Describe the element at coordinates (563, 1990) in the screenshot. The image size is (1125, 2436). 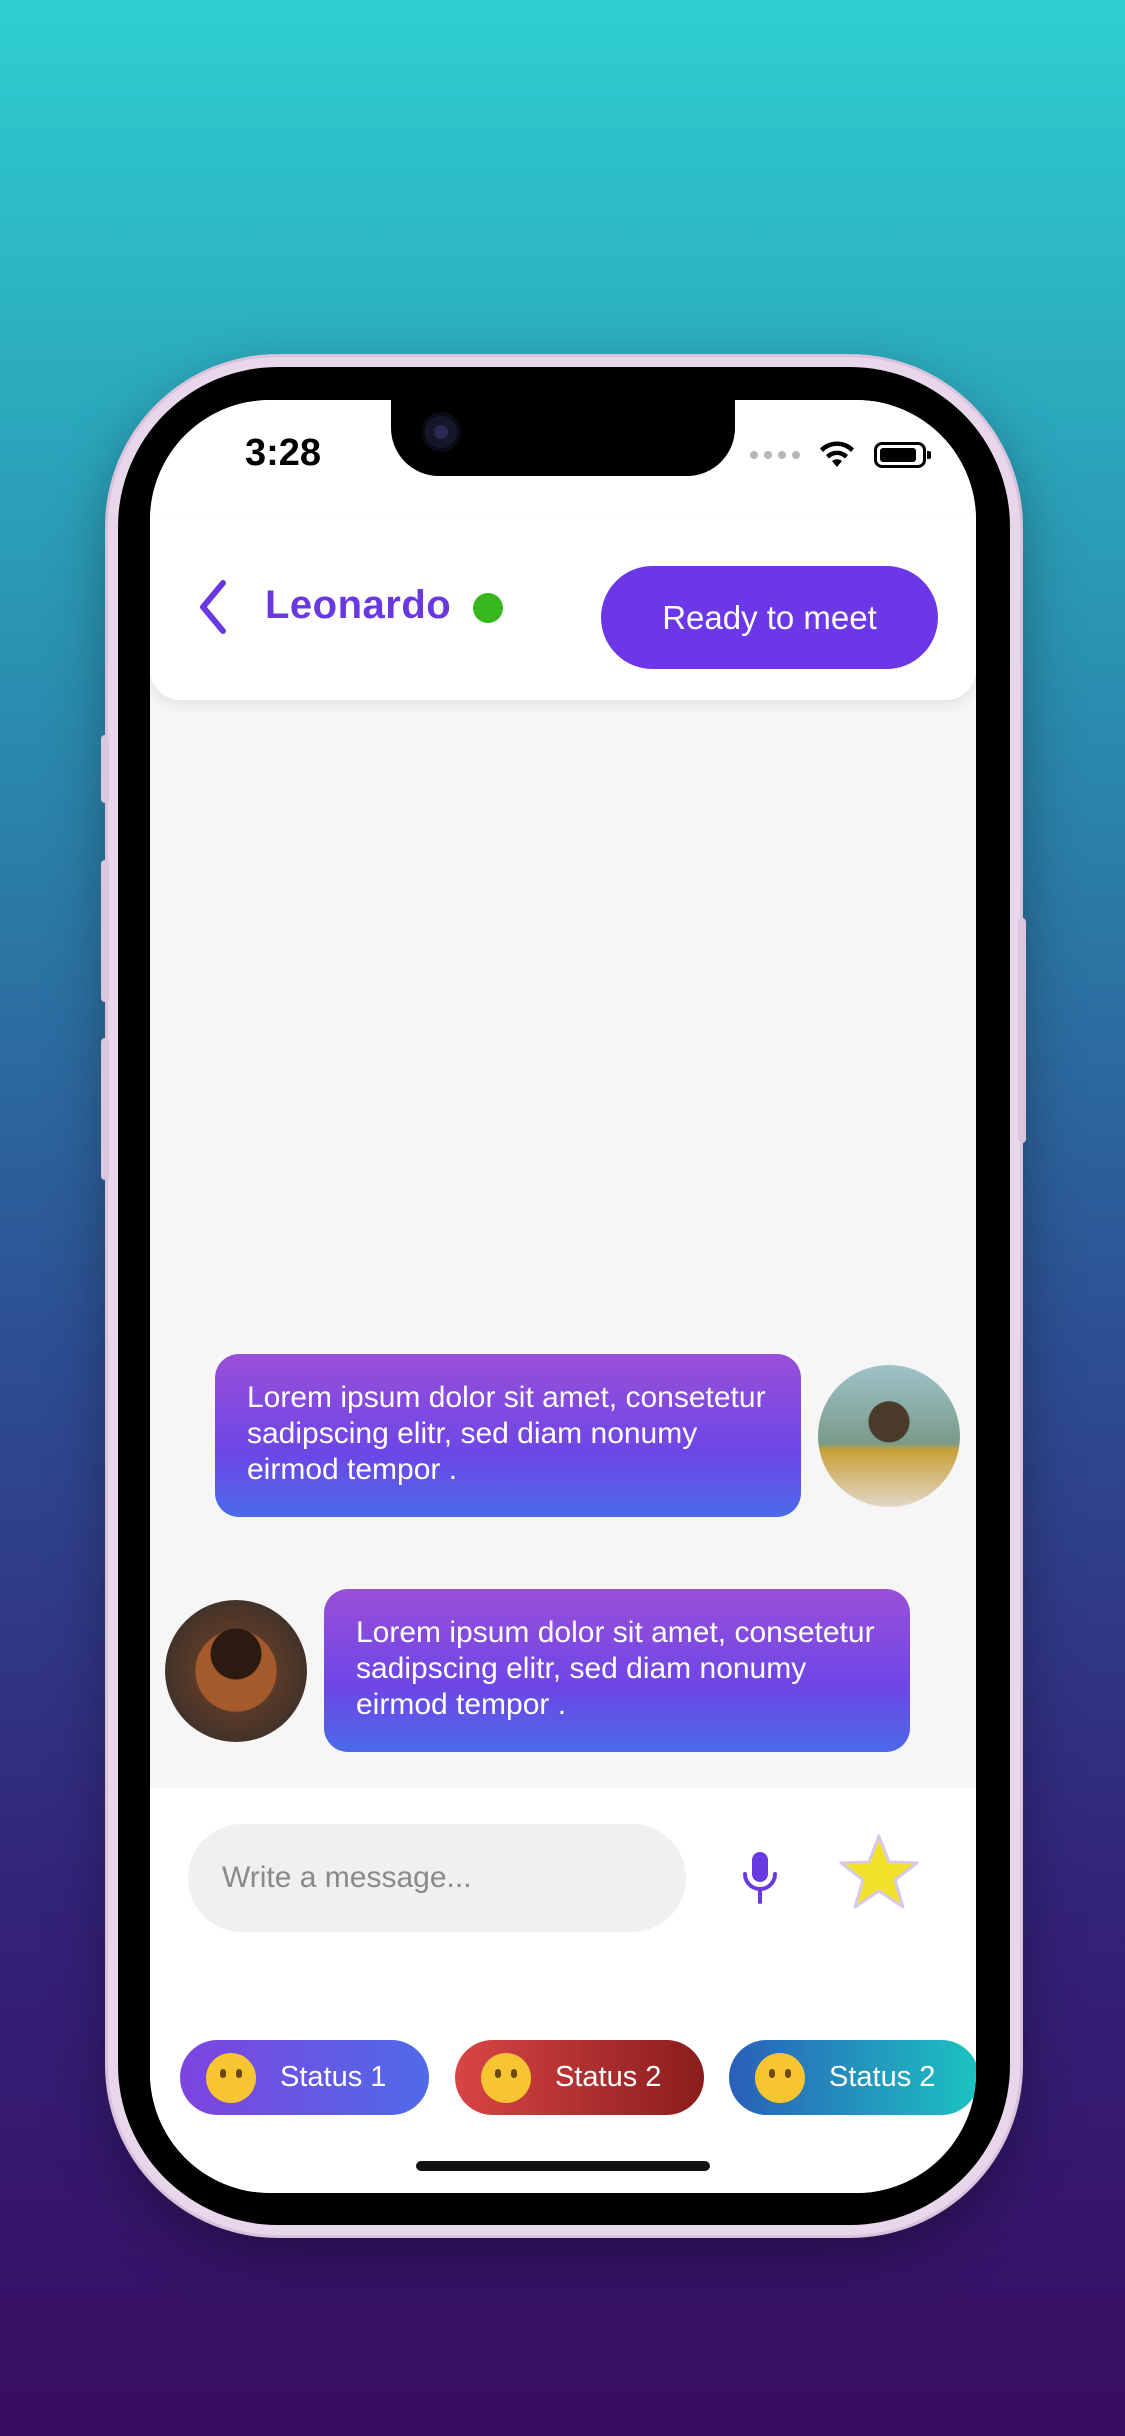
I see `composer: Status 1 Status 2 Status 2` at that location.